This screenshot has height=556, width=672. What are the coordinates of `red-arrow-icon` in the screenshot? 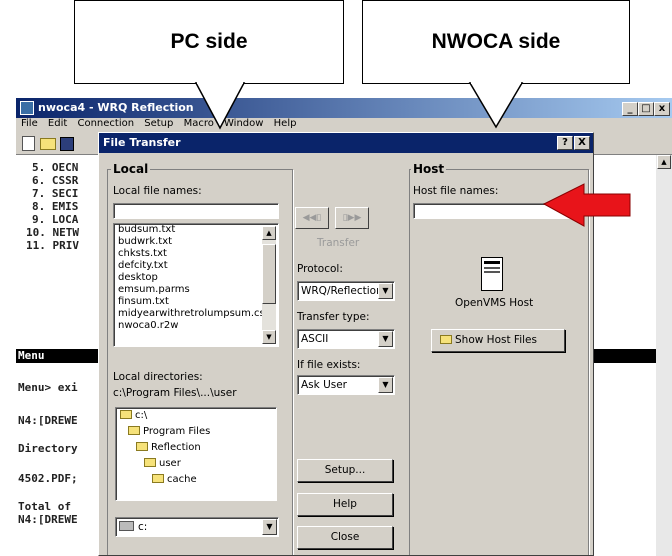 It's located at (586, 205).